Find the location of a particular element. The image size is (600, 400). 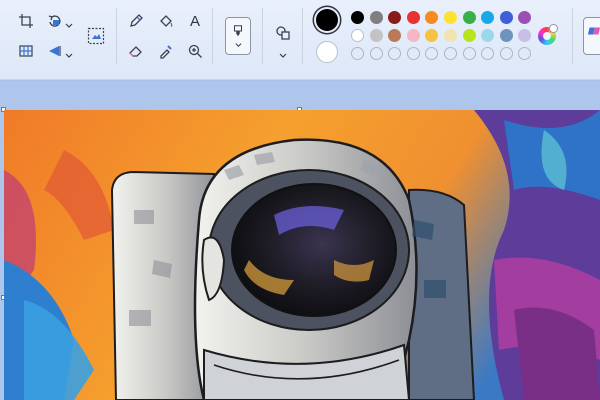

pencil-icon is located at coordinates (136, 21).